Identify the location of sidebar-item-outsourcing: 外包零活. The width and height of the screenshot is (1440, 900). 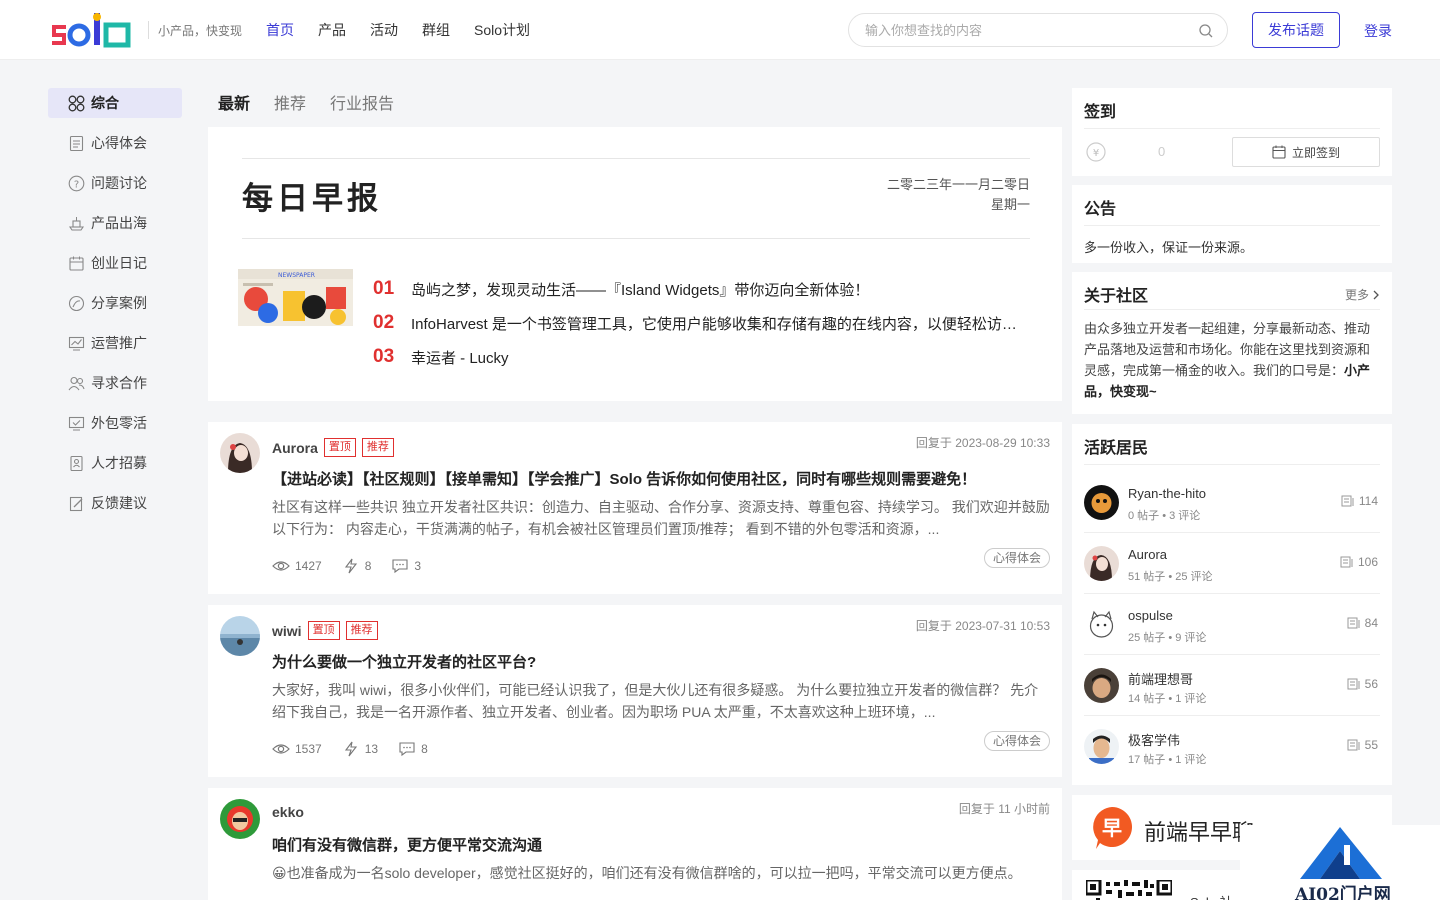
(115, 423).